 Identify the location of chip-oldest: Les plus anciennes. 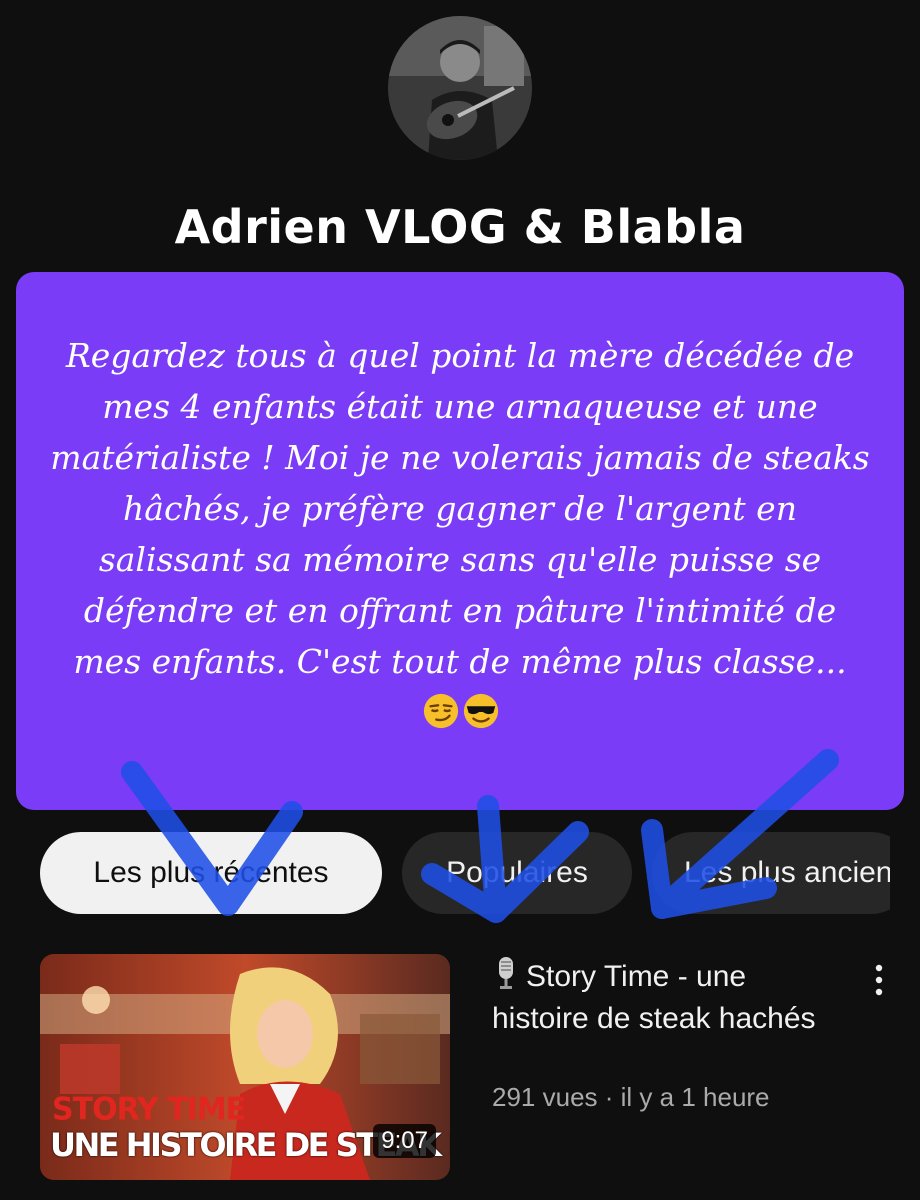
(771, 873).